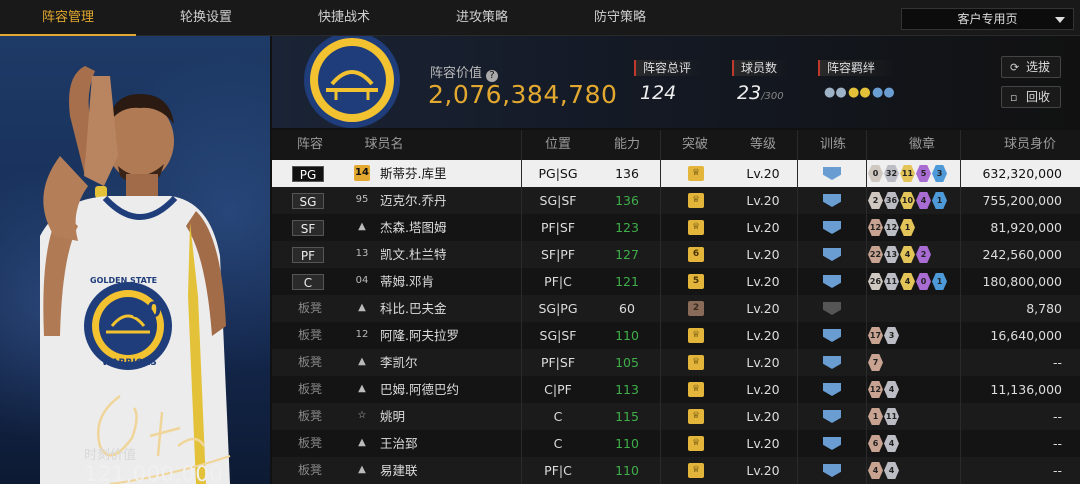  I want to click on player-name: 巴姆.阿德巴约, so click(419, 389).